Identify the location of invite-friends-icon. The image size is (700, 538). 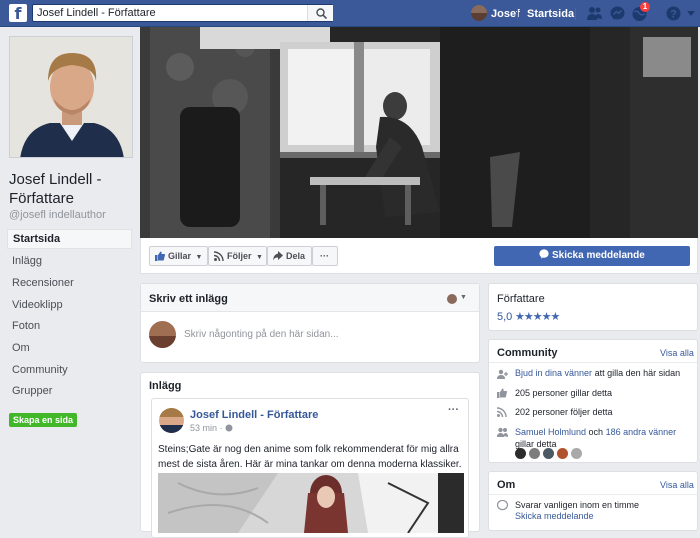
(502, 374).